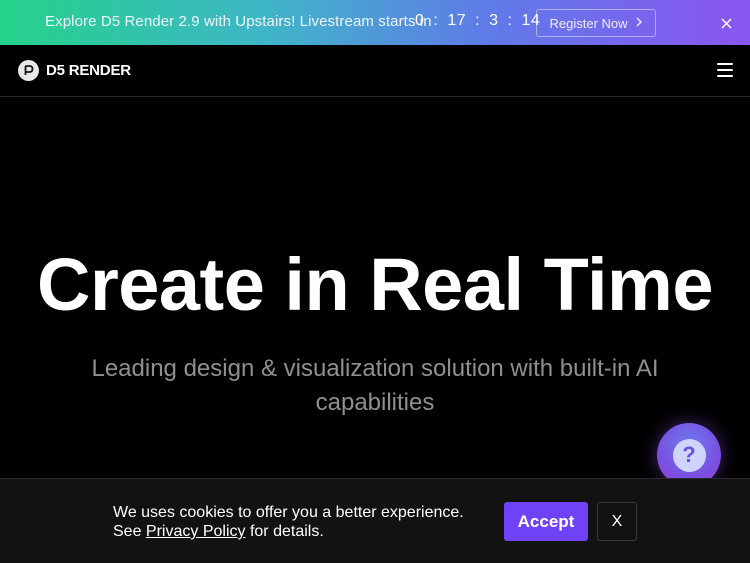 This screenshot has height=563, width=750. Describe the element at coordinates (457, 20) in the screenshot. I see `countdown-hours: 17` at that location.